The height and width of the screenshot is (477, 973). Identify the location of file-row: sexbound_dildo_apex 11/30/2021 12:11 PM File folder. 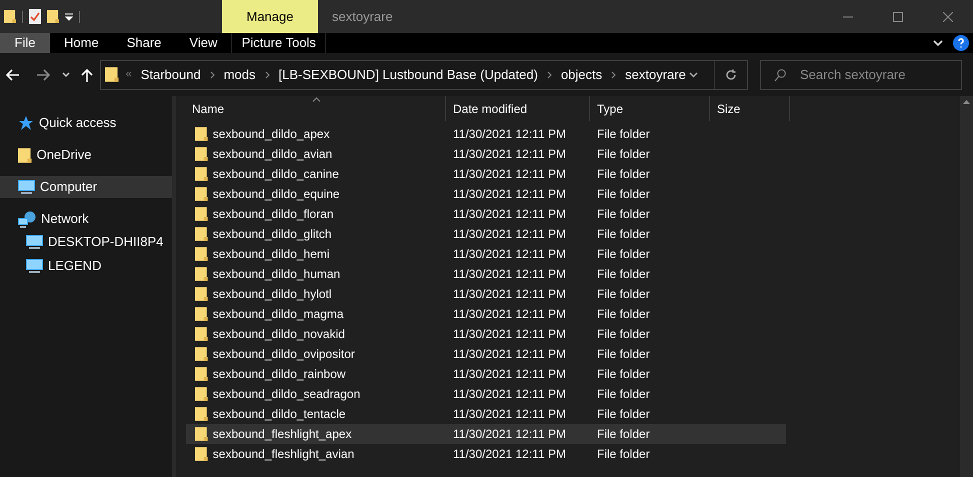
(486, 134).